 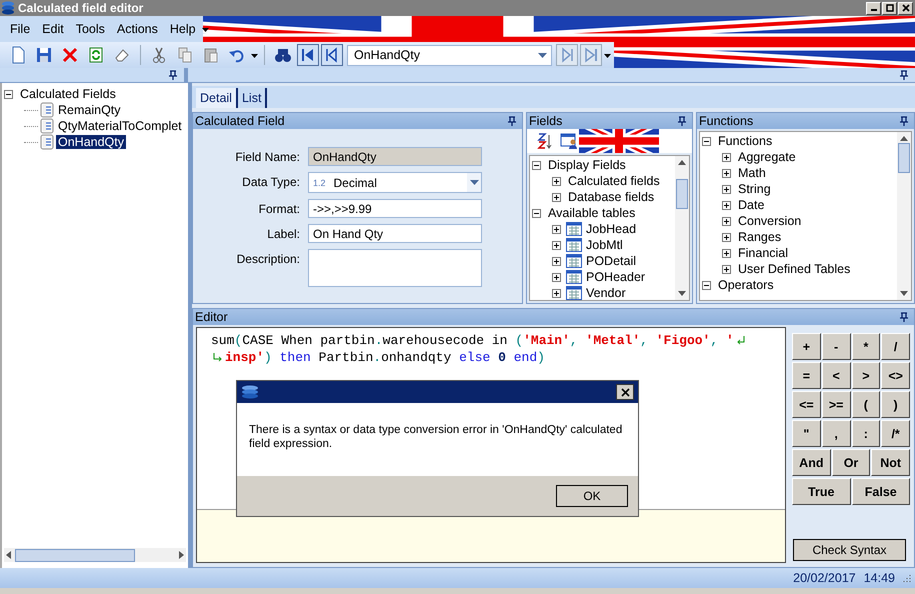 What do you see at coordinates (395, 156) in the screenshot?
I see `name-field: OnHandQty` at bounding box center [395, 156].